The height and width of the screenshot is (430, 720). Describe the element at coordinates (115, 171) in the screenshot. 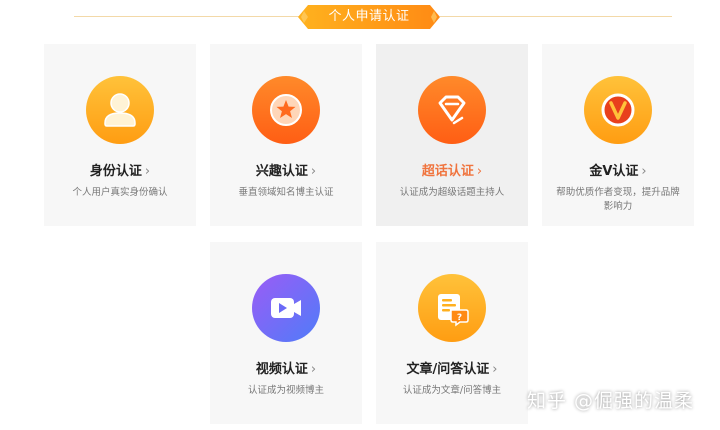

I see `card-title: 身份认证` at that location.